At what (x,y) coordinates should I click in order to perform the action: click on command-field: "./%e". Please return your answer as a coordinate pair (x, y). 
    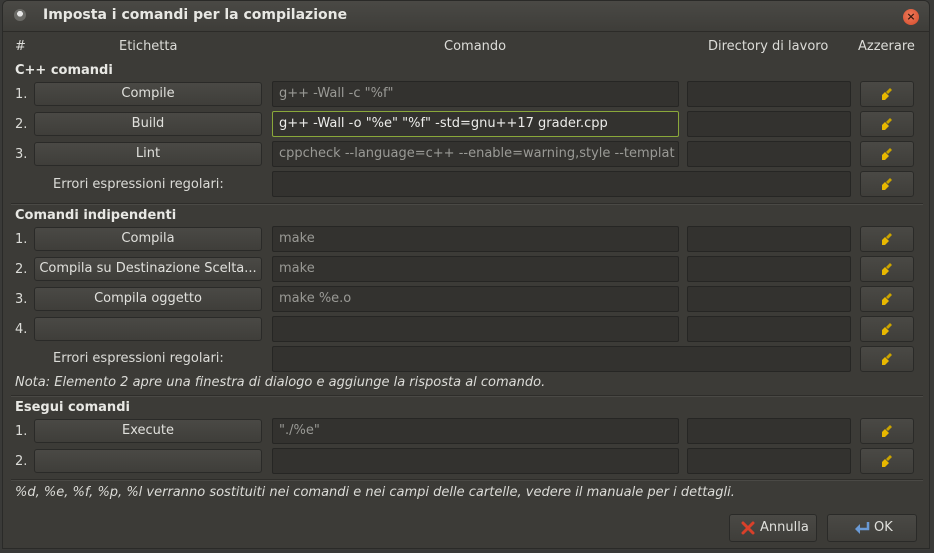
    Looking at the image, I should click on (475, 431).